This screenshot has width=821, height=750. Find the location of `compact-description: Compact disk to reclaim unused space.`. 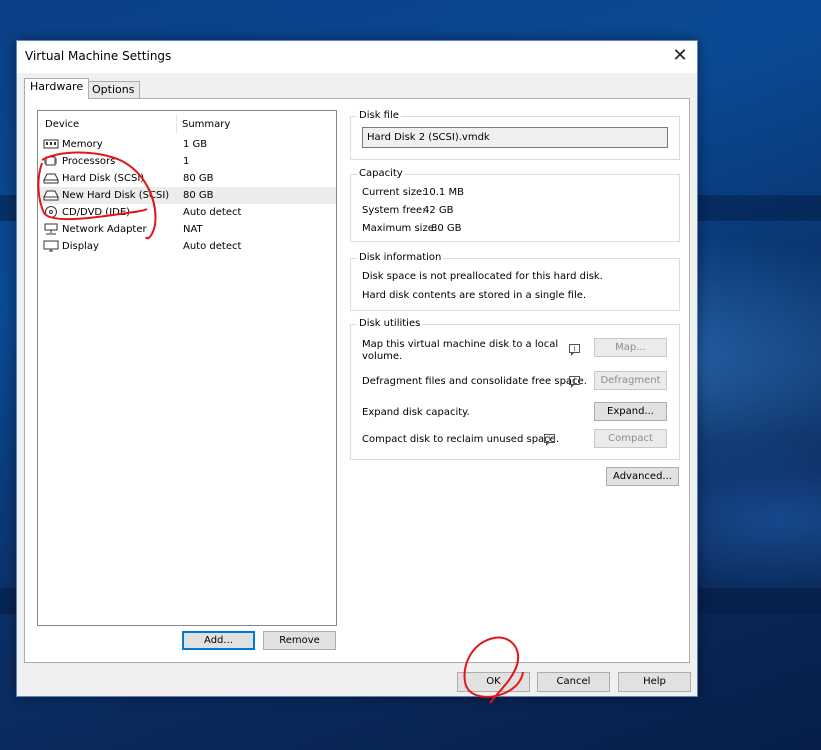

compact-description: Compact disk to reclaim unused space. is located at coordinates (461, 439).